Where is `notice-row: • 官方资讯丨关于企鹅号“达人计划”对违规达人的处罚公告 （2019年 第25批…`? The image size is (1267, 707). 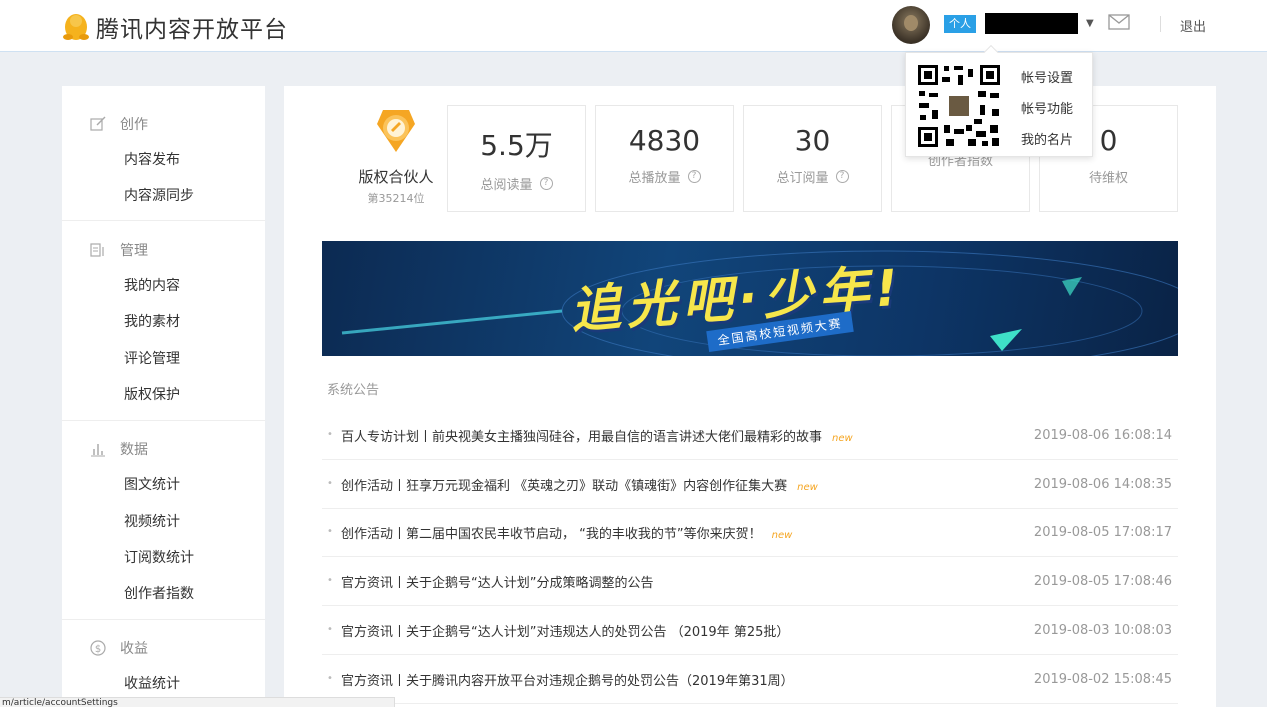
notice-row: • 官方资讯丨关于企鹅号“达人计划”对违规达人的处罚公告 （2019年 第25批… is located at coordinates (750, 631).